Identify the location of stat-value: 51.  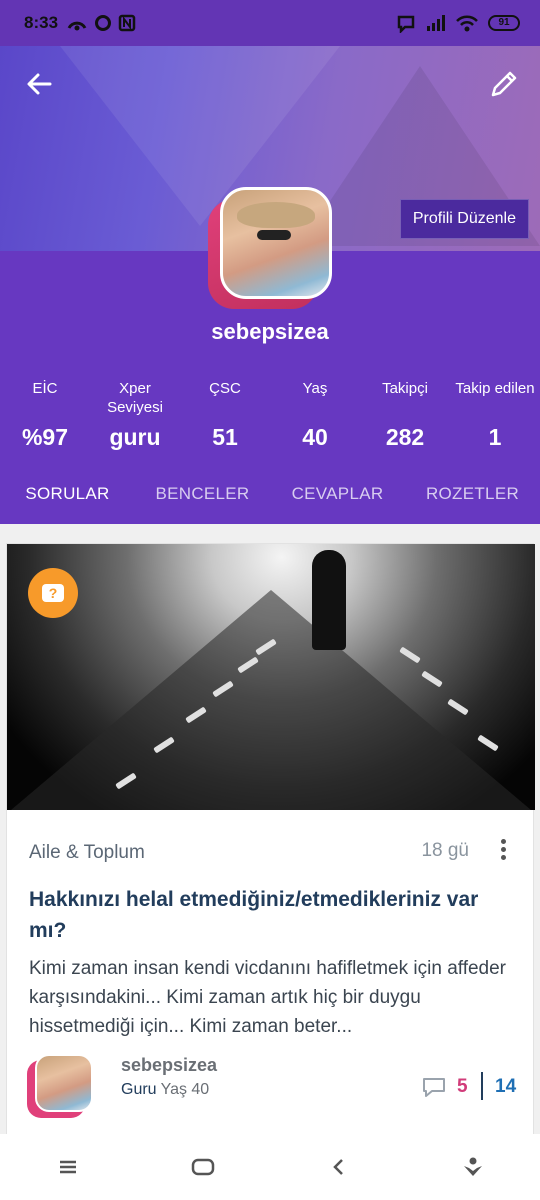
(225, 437).